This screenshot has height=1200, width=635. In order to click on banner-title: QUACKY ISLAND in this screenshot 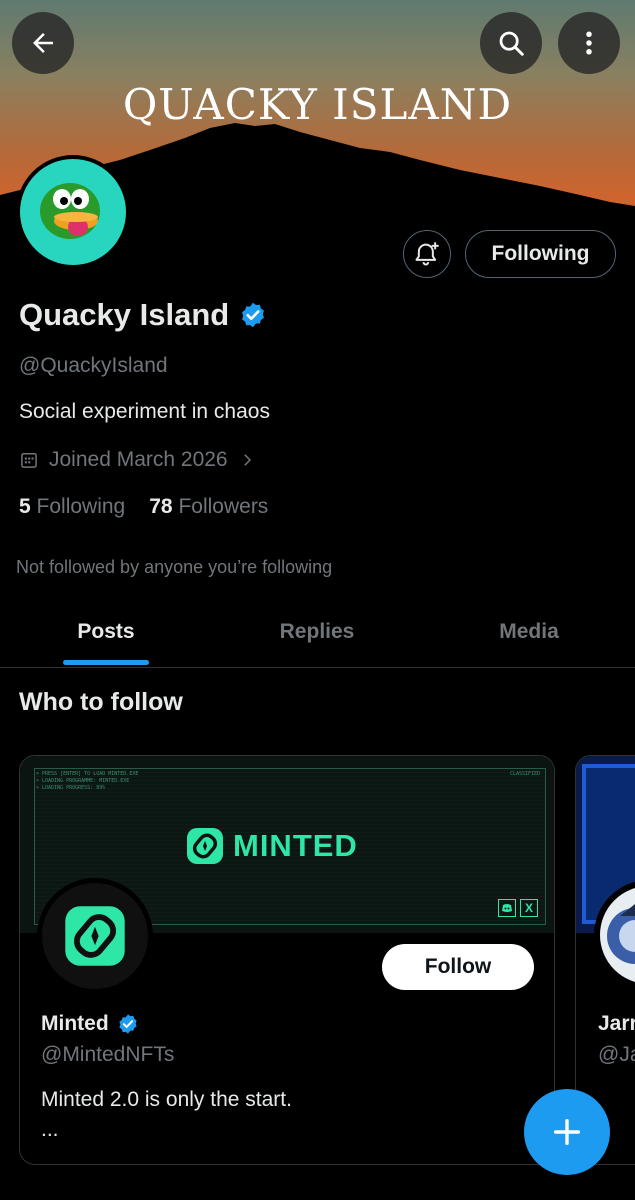, I will do `click(317, 104)`.